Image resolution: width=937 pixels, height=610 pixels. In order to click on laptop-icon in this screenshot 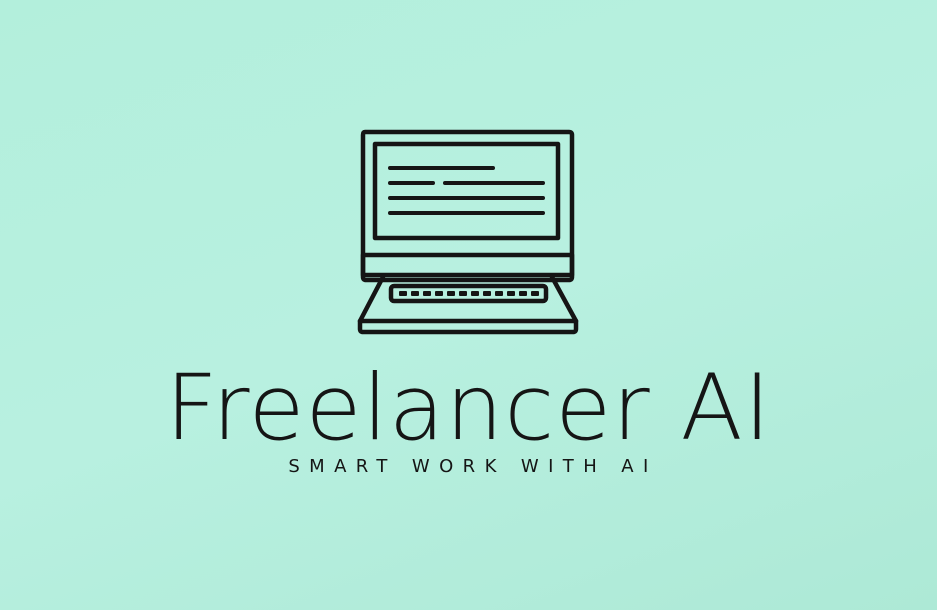, I will do `click(468, 232)`.